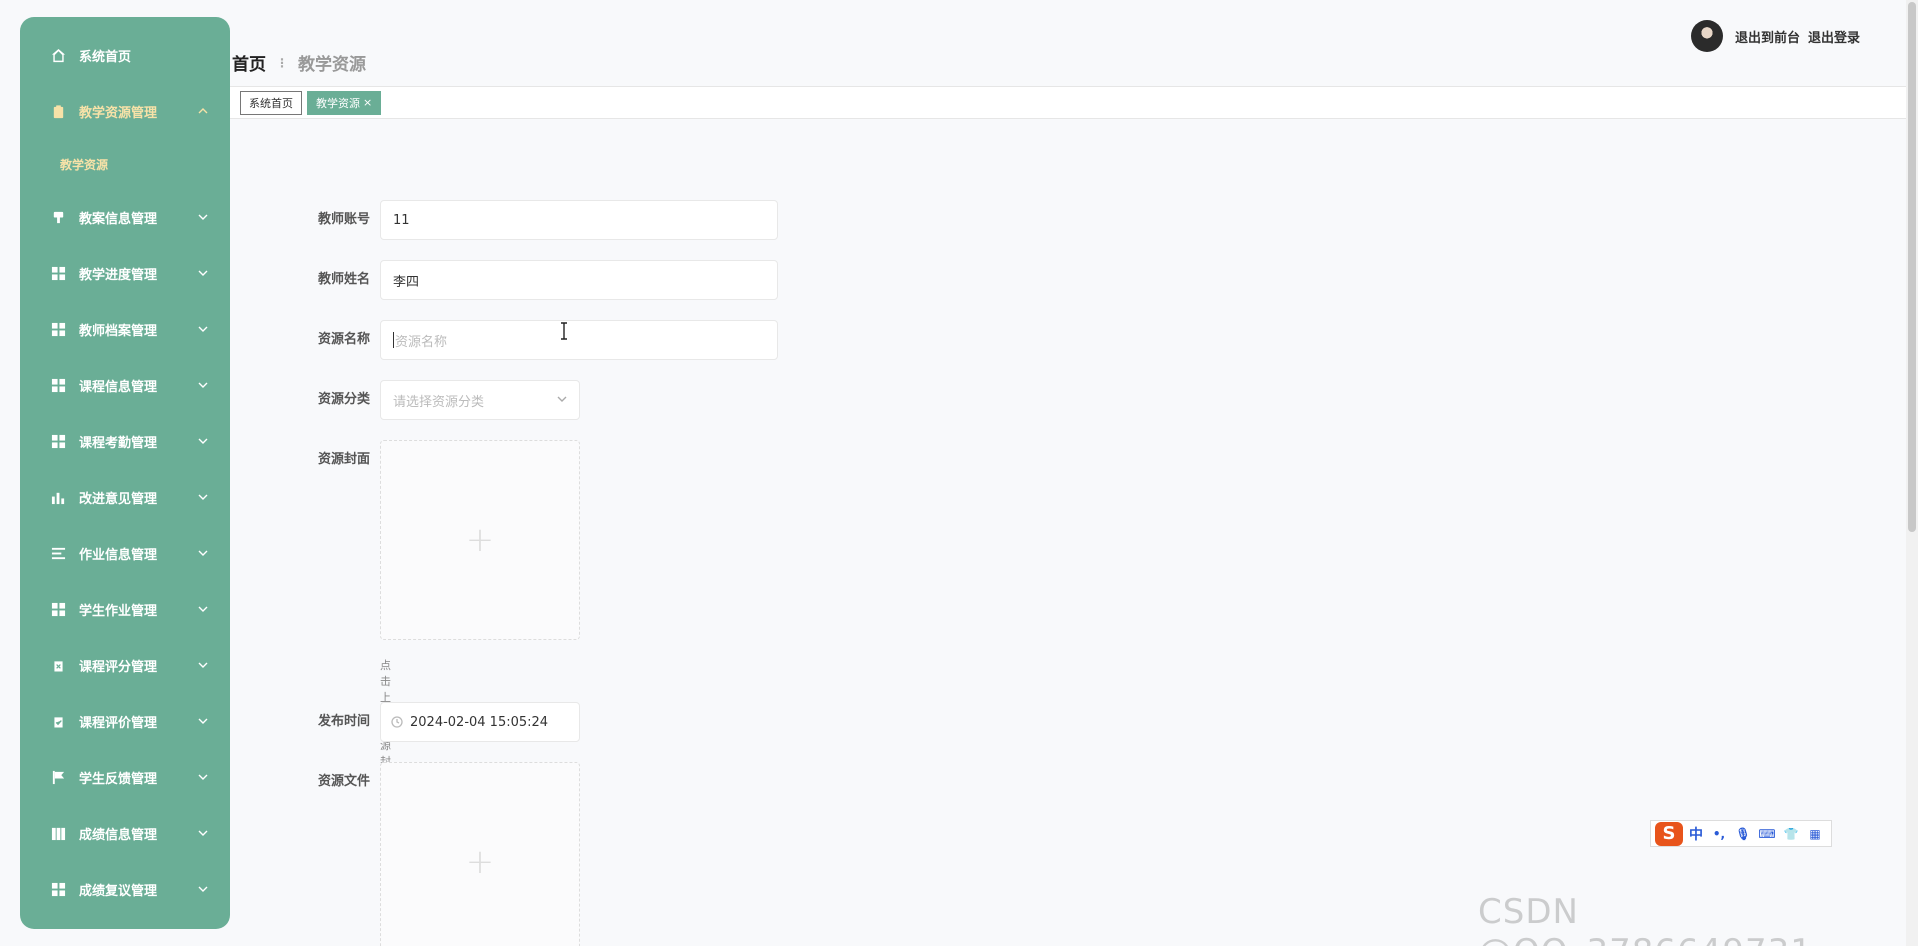 This screenshot has height=946, width=1918. I want to click on microphone-icon: 🎙, so click(1743, 834).